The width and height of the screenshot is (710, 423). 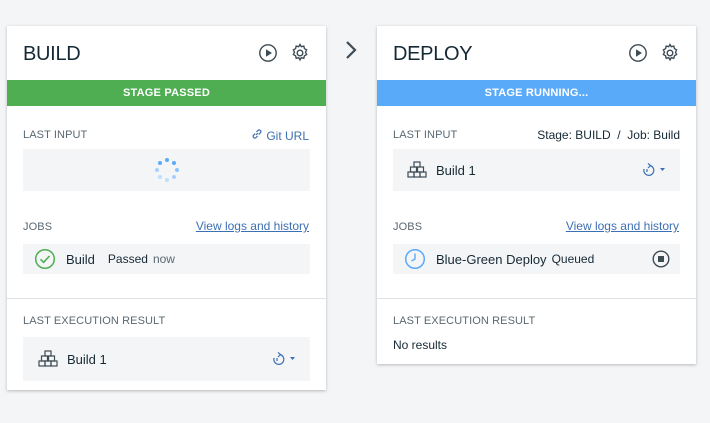 I want to click on chevron-right-icon, so click(x=351, y=50).